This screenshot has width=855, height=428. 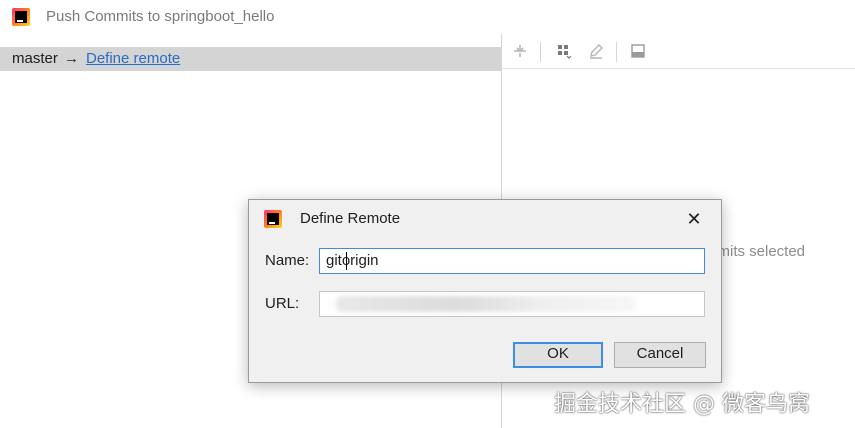 I want to click on url-label: URL:, so click(x=282, y=303).